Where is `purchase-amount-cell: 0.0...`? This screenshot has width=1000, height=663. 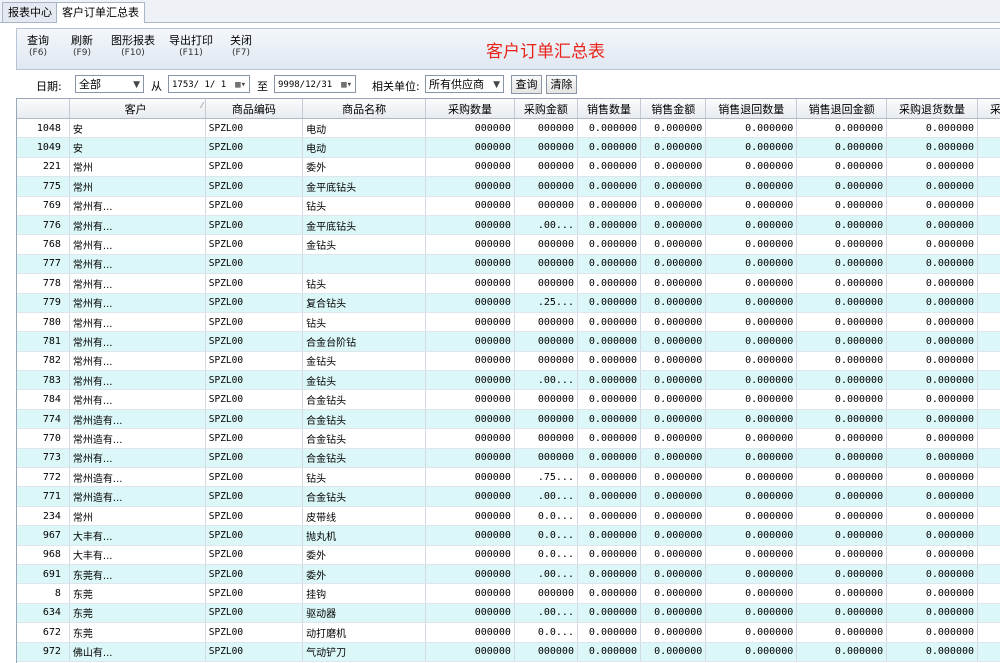
purchase-amount-cell: 0.0... is located at coordinates (546, 555).